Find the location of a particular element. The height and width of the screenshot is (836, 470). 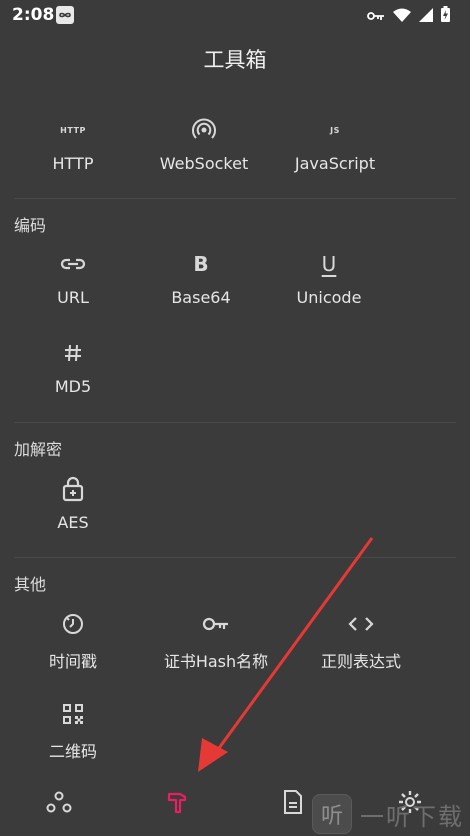

tool-label: Unicode is located at coordinates (329, 297).